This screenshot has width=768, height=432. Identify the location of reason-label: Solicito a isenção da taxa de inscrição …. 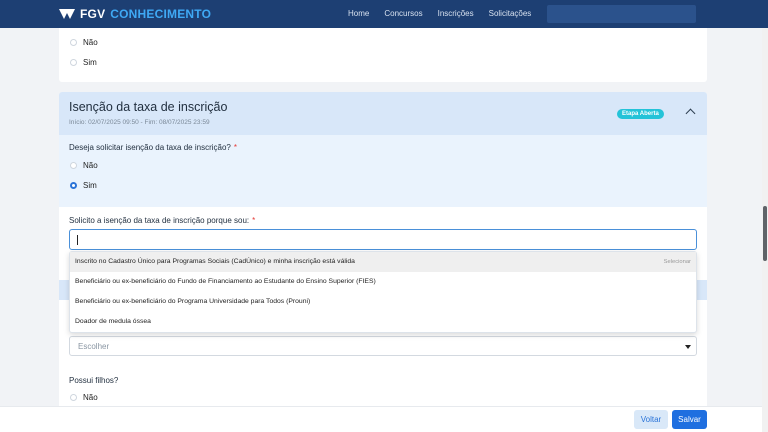
(162, 220).